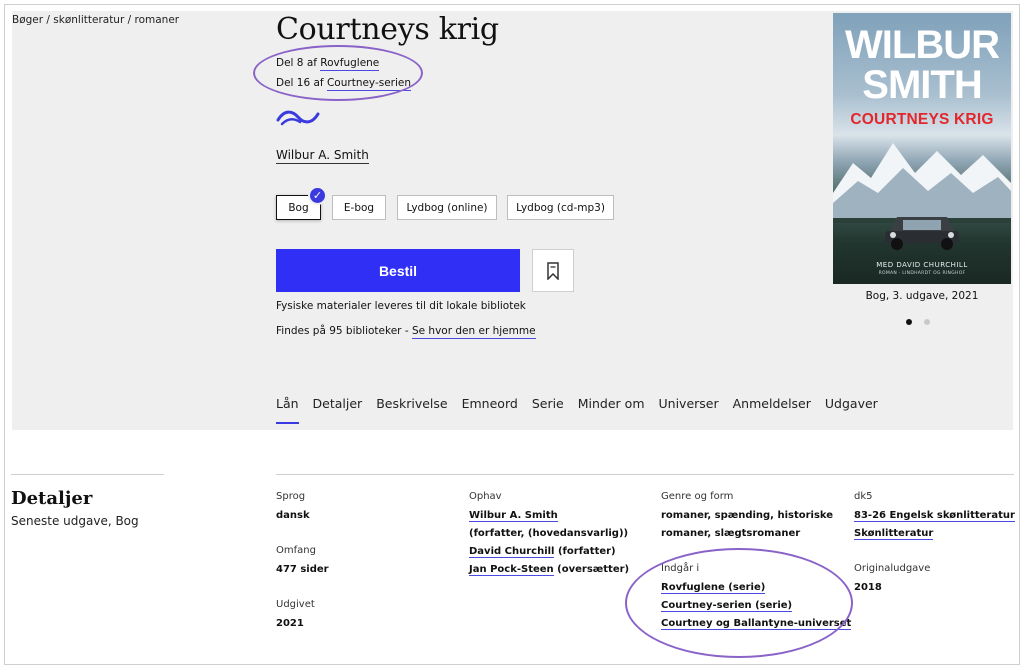 The height and width of the screenshot is (669, 1024). What do you see at coordinates (359, 207) in the screenshot?
I see `format-ebog-button: E-bog` at bounding box center [359, 207].